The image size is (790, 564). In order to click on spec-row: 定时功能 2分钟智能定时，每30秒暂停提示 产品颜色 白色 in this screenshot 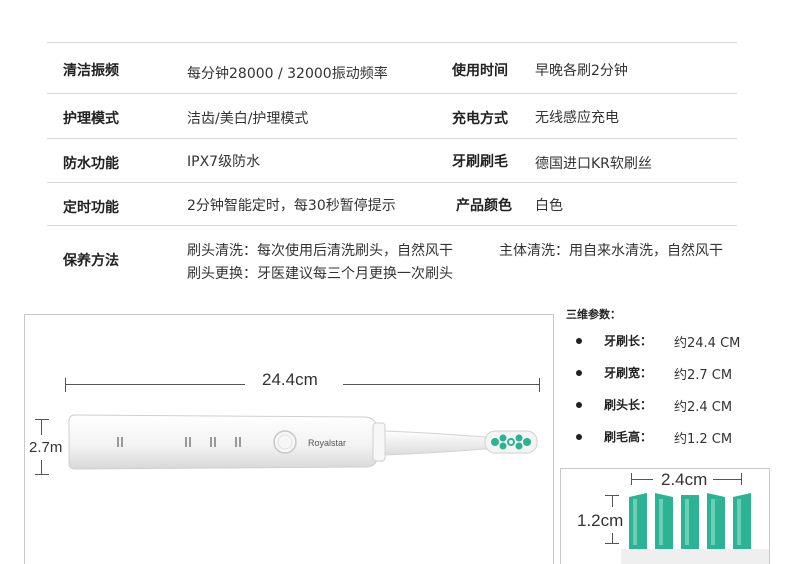, I will do `click(392, 204)`.